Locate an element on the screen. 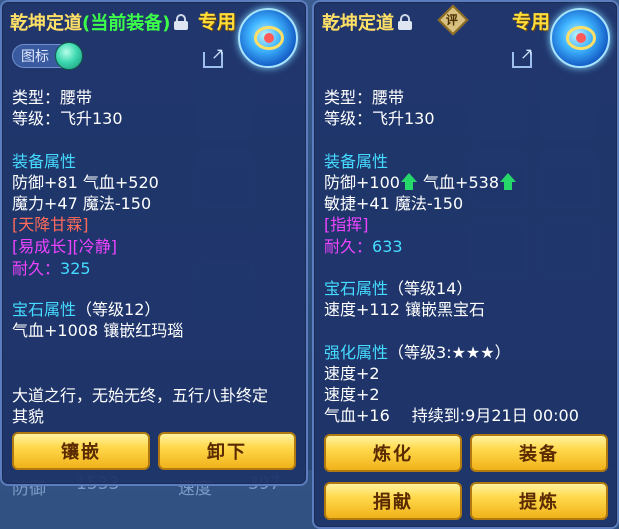 This screenshot has width=619, height=529. enhance-level: （等级3:★★★） is located at coordinates (449, 352).